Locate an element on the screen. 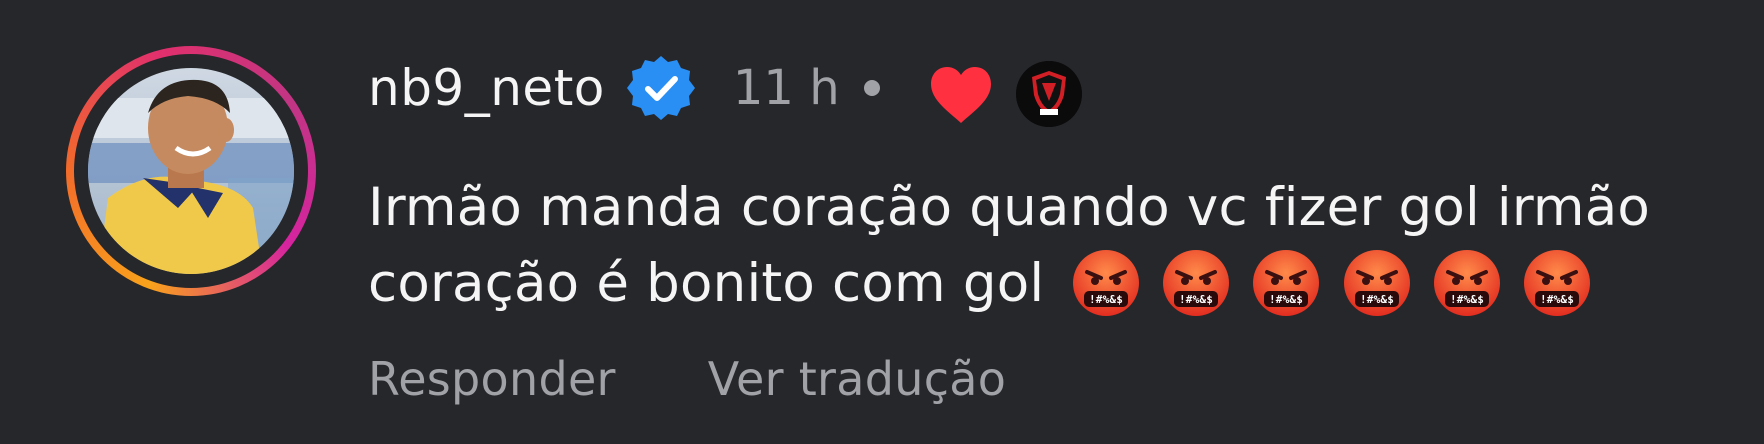 Image resolution: width=1764 pixels, height=444 pixels. comment-actions: Responder Ver tradução is located at coordinates (687, 379).